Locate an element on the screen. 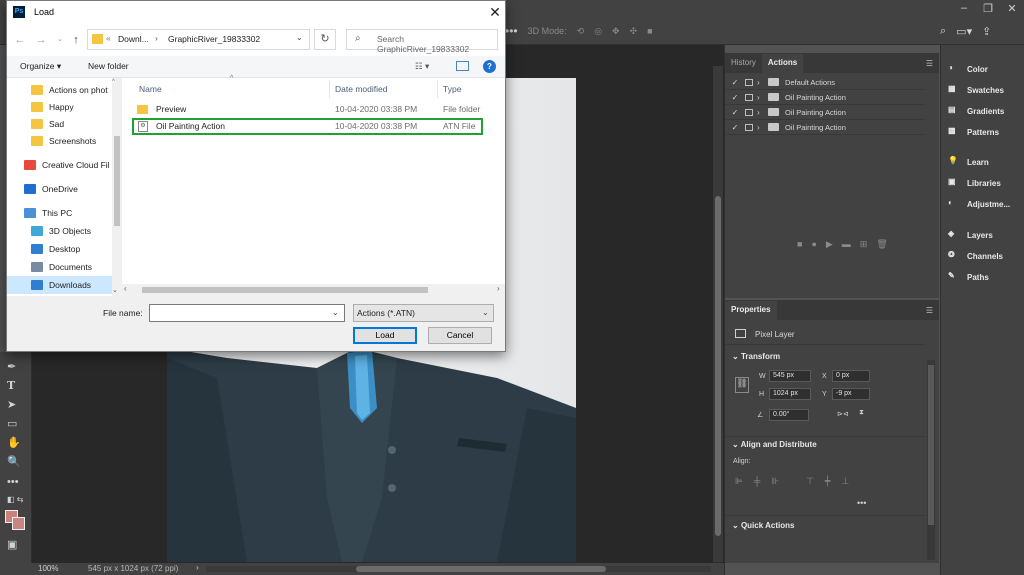  align-right-icon: ⊪ is located at coordinates (775, 481).